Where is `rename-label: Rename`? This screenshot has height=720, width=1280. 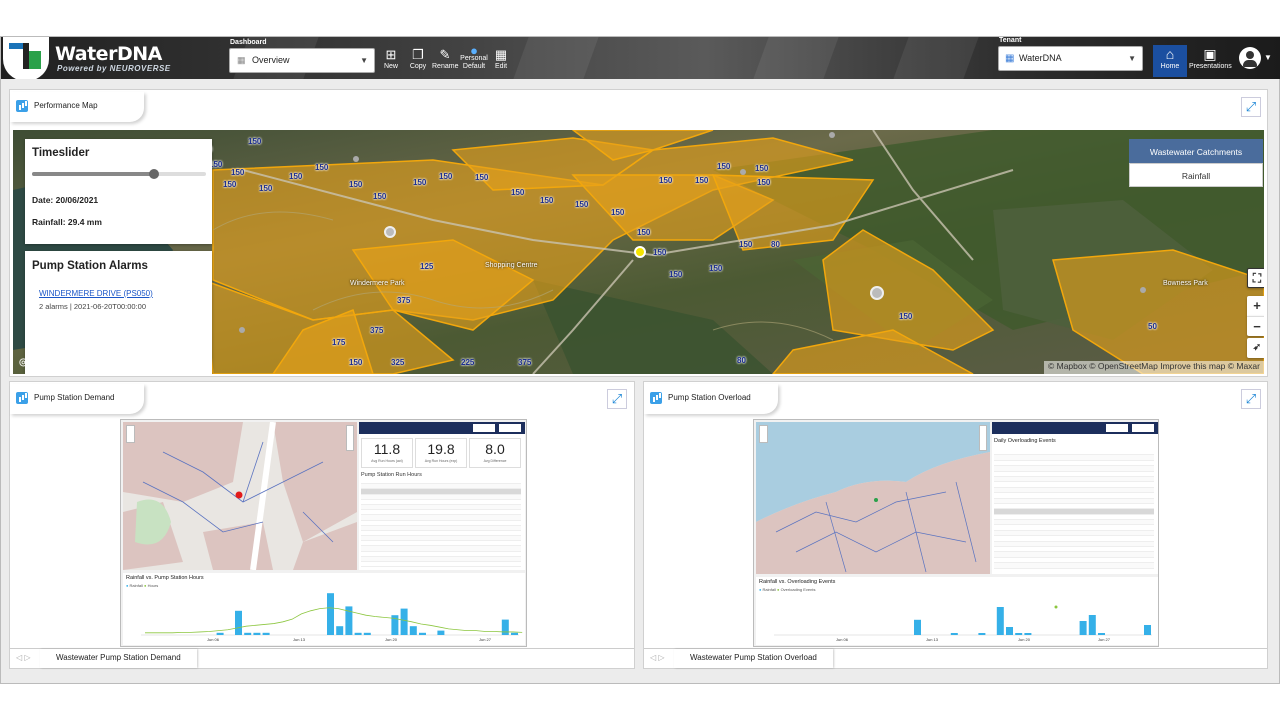
rename-label: Rename is located at coordinates (445, 66).